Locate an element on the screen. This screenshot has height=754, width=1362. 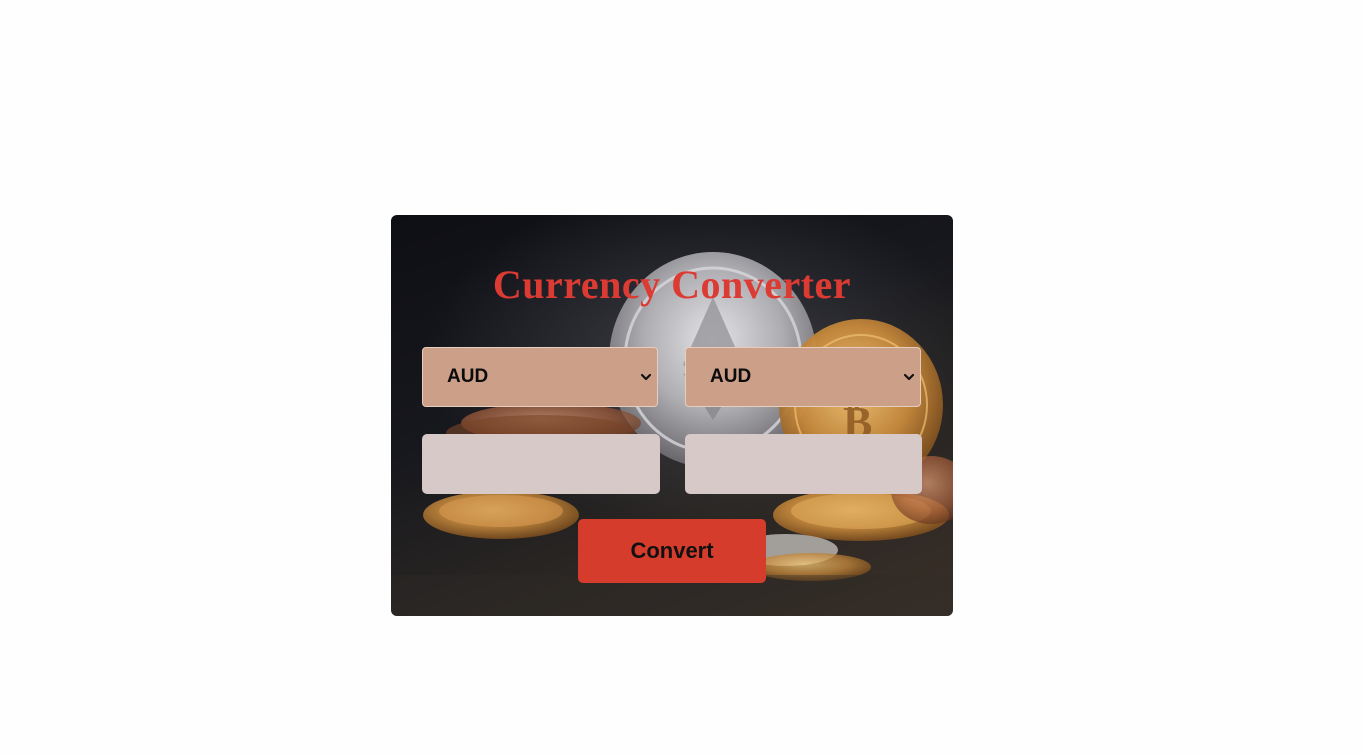
from-amount-input is located at coordinates (541, 464).